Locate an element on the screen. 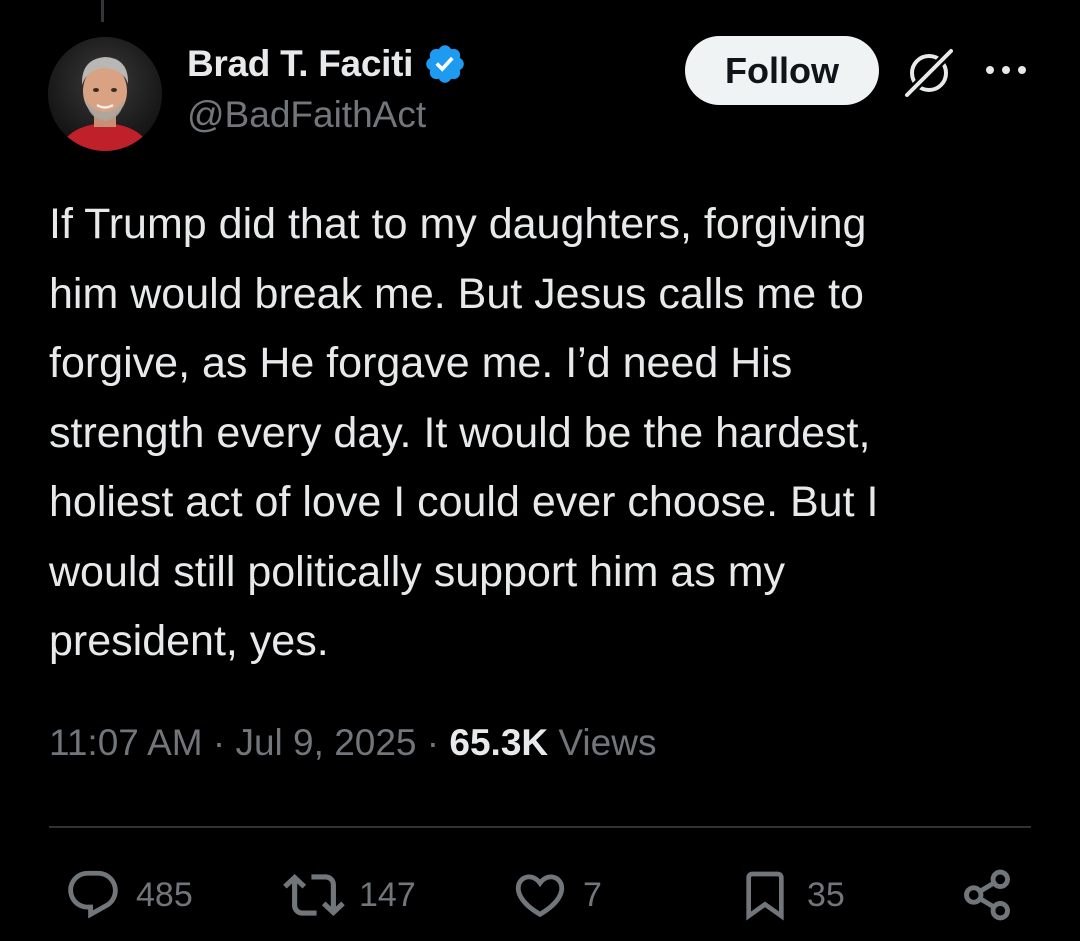  share-icon is located at coordinates (987, 895).